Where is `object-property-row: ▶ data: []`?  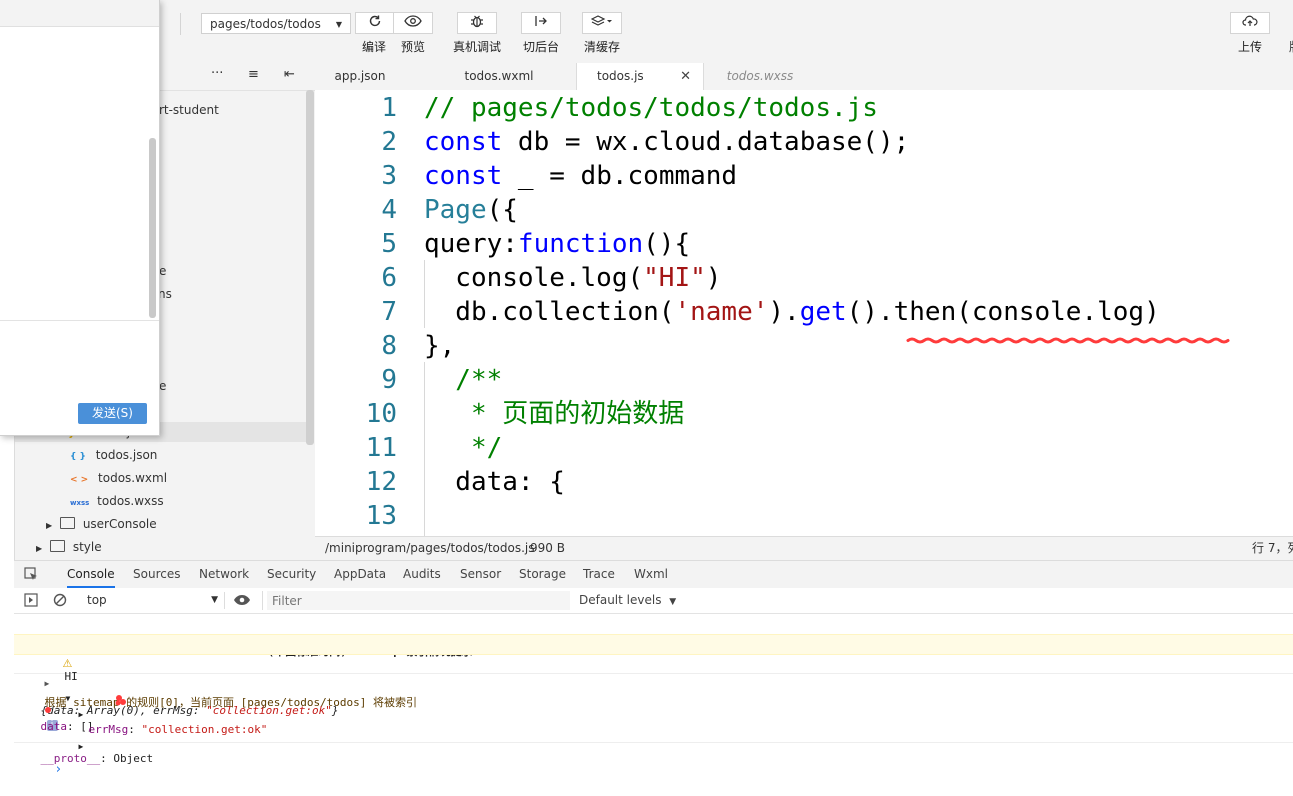
object-property-row: ▶ data: [] is located at coordinates (653, 713).